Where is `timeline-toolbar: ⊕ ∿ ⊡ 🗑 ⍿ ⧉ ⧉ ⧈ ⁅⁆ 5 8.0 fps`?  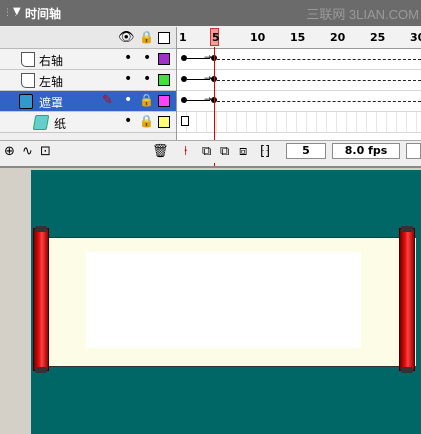
timeline-toolbar: ⊕ ∿ ⊡ 🗑 ⍿ ⧉ ⧉ ⧈ ⁅⁆ 5 8.0 fps is located at coordinates (210, 151).